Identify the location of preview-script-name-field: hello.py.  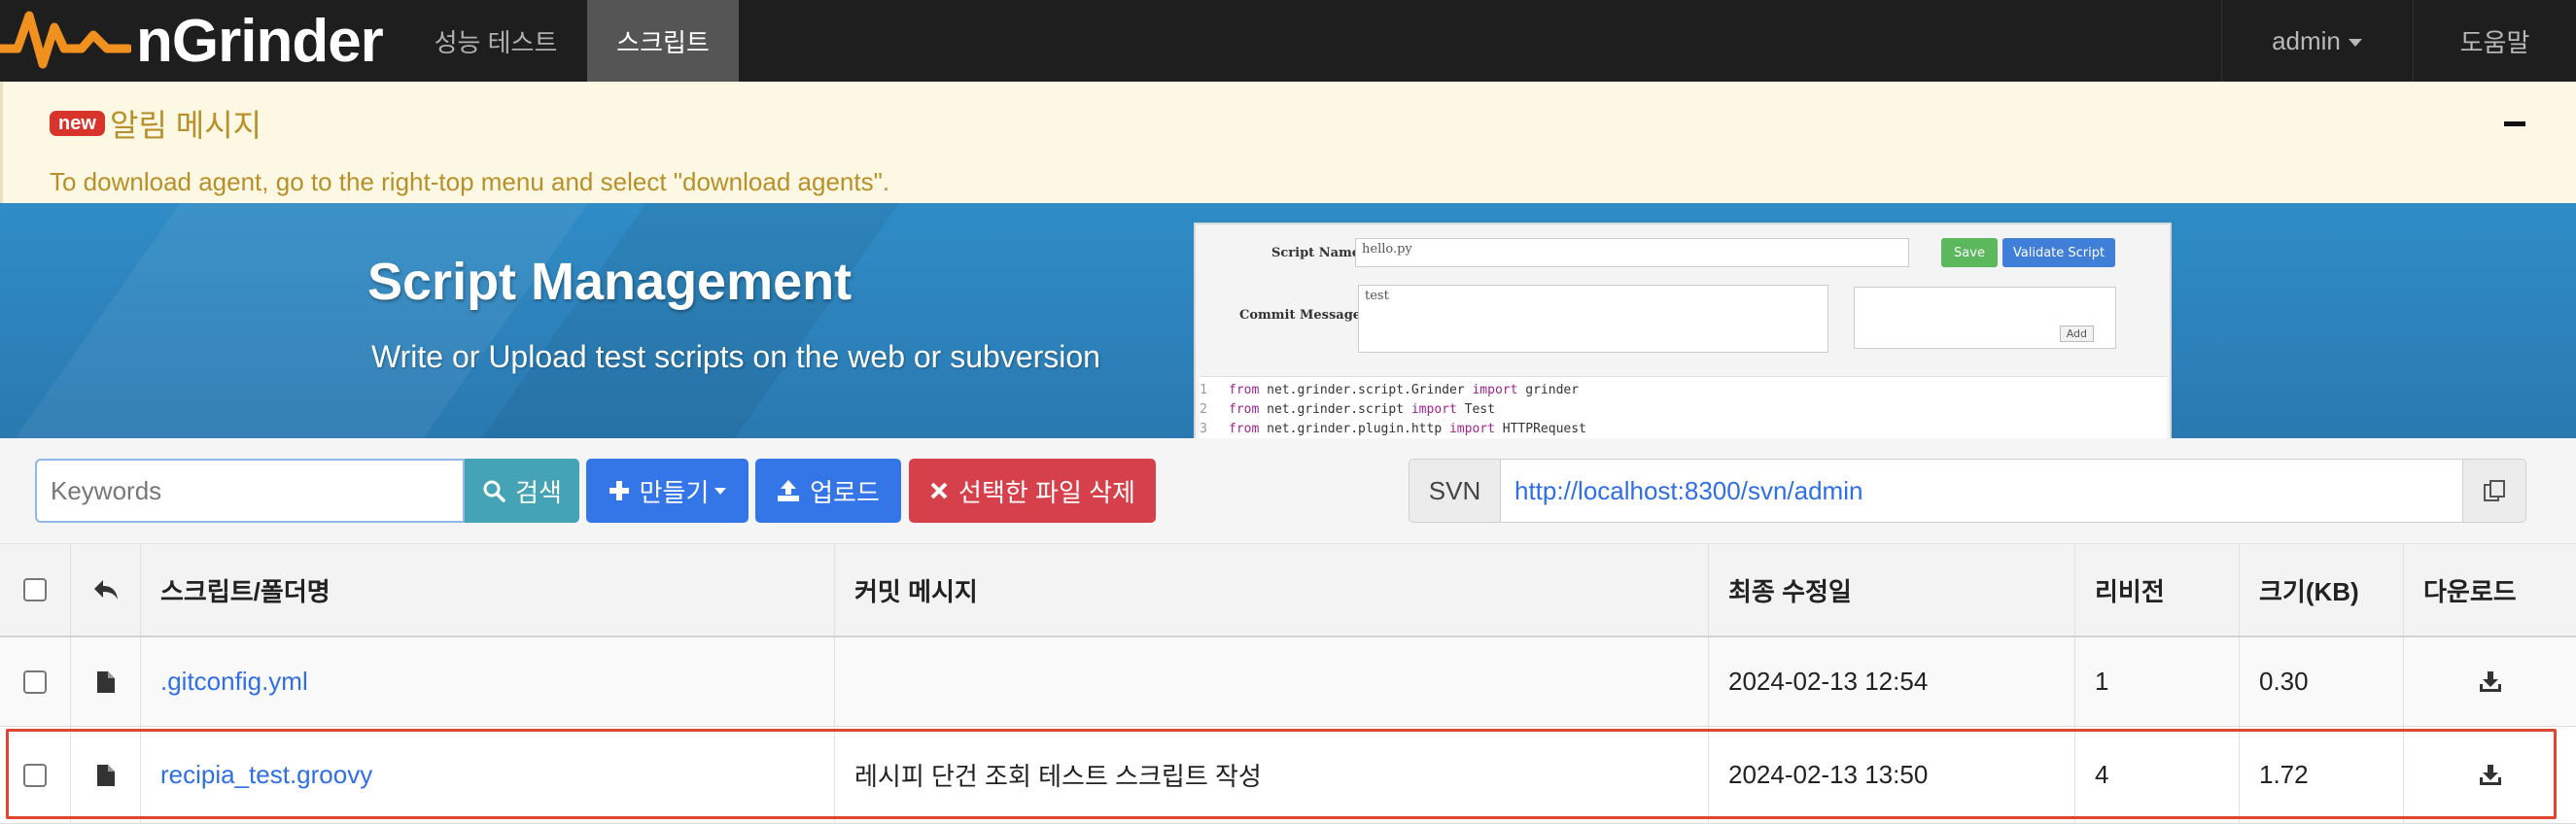
(1632, 252).